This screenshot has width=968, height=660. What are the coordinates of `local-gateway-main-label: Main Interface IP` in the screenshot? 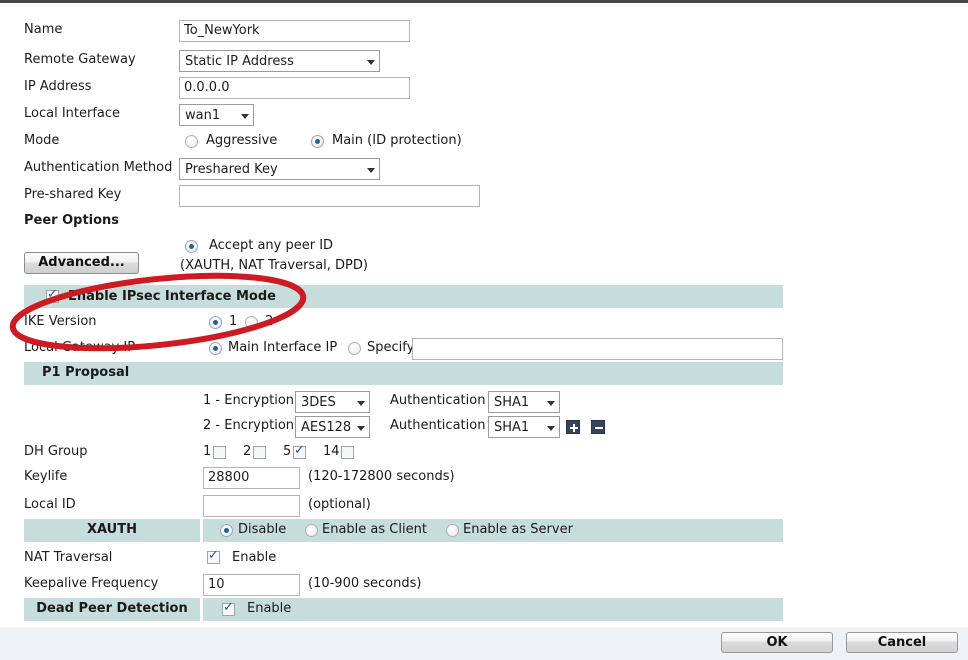 It's located at (282, 347).